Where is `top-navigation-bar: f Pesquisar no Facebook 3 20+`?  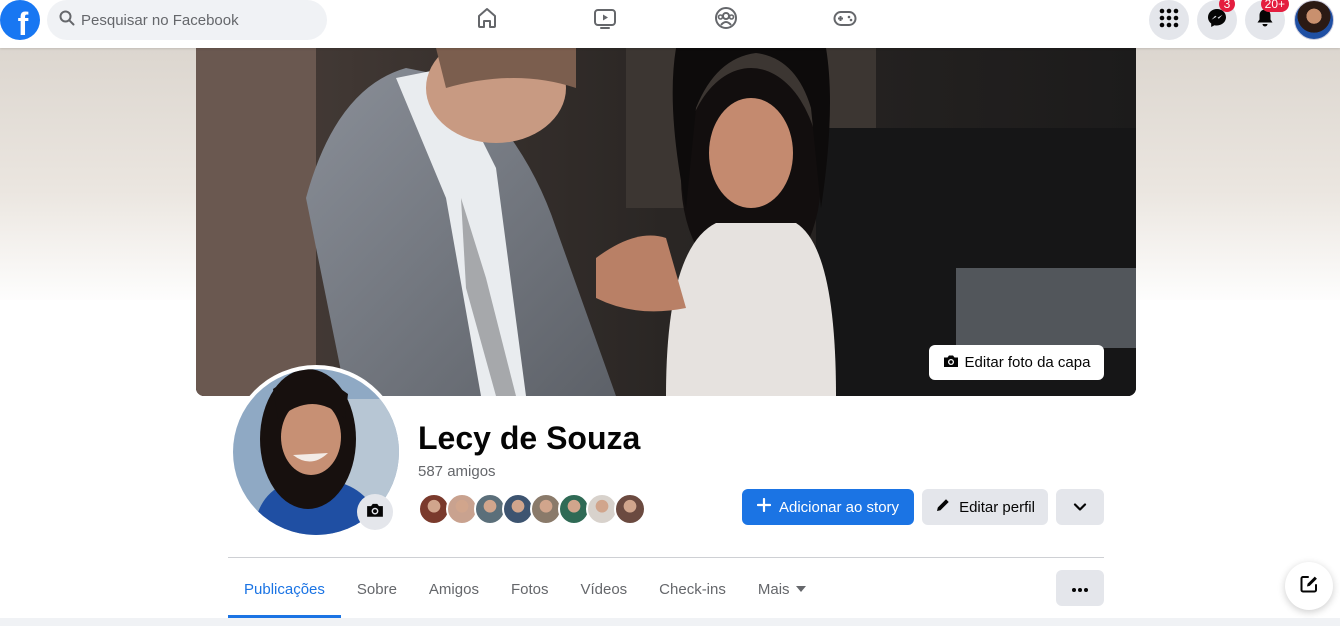
top-navigation-bar: f Pesquisar no Facebook 3 20+ is located at coordinates (670, 24).